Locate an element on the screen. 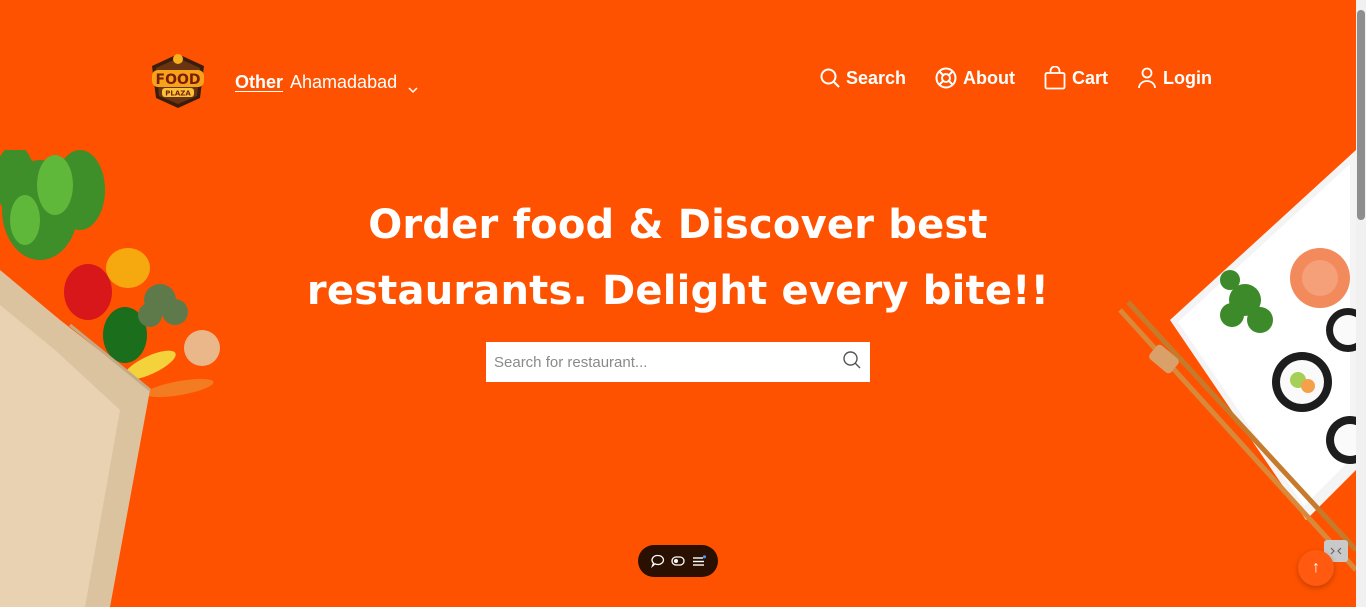  location-selector: Other Ahamadabad is located at coordinates (326, 83).